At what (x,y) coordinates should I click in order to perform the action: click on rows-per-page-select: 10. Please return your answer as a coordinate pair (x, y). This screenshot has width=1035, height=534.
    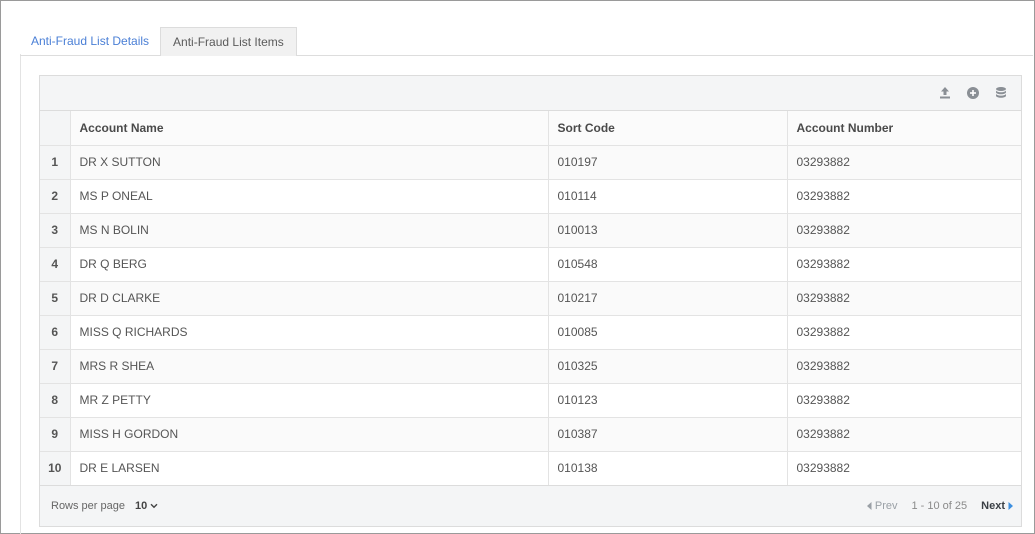
    Looking at the image, I should click on (146, 506).